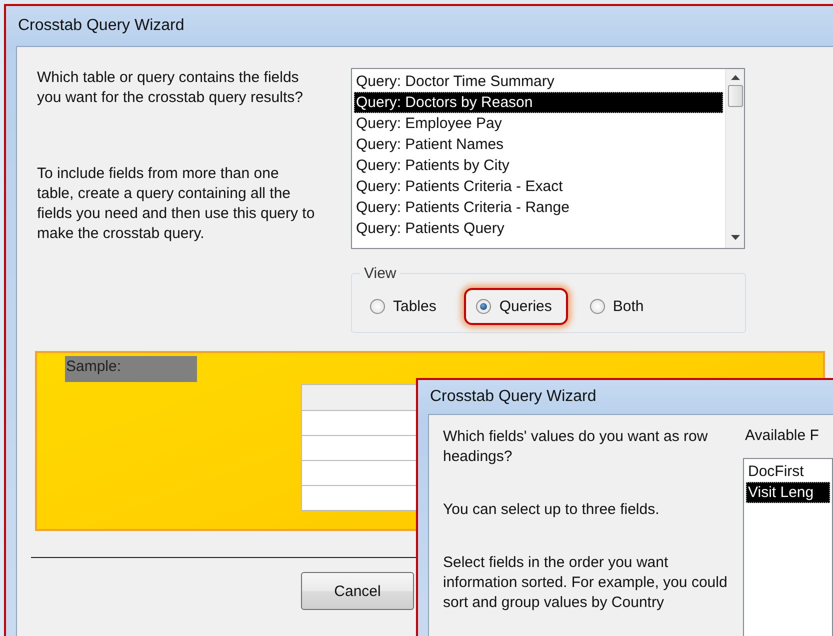  What do you see at coordinates (735, 96) in the screenshot?
I see `scroll-thumb` at bounding box center [735, 96].